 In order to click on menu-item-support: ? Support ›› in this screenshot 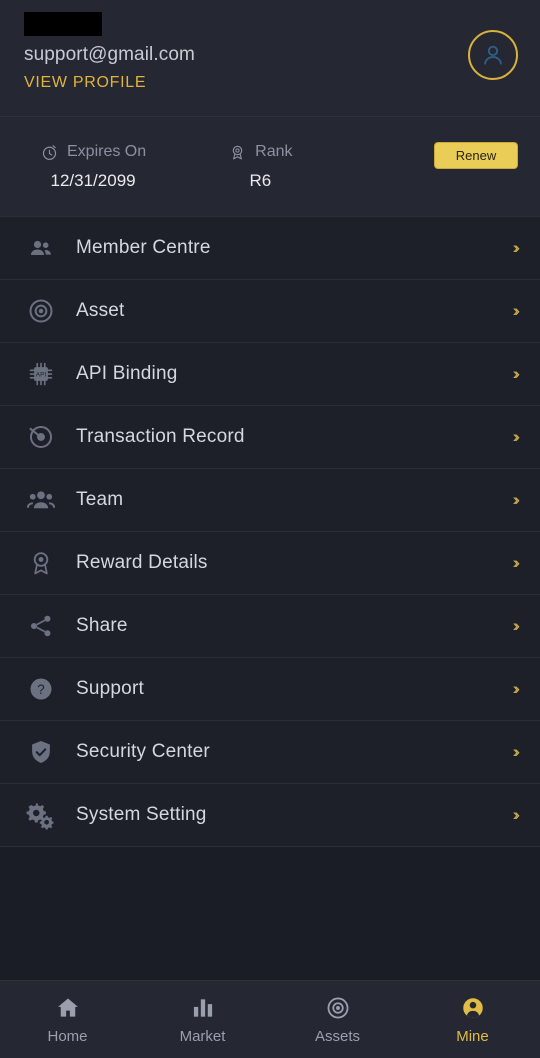, I will do `click(270, 689)`.